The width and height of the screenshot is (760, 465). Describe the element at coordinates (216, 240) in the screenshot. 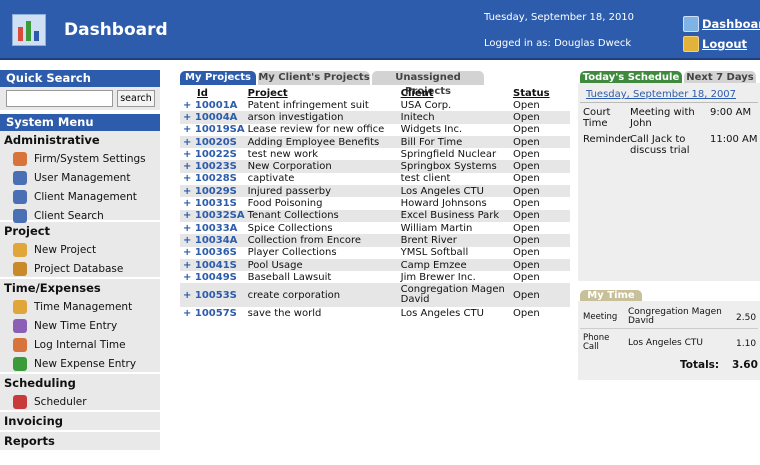

I see `project-id: 10034A` at that location.